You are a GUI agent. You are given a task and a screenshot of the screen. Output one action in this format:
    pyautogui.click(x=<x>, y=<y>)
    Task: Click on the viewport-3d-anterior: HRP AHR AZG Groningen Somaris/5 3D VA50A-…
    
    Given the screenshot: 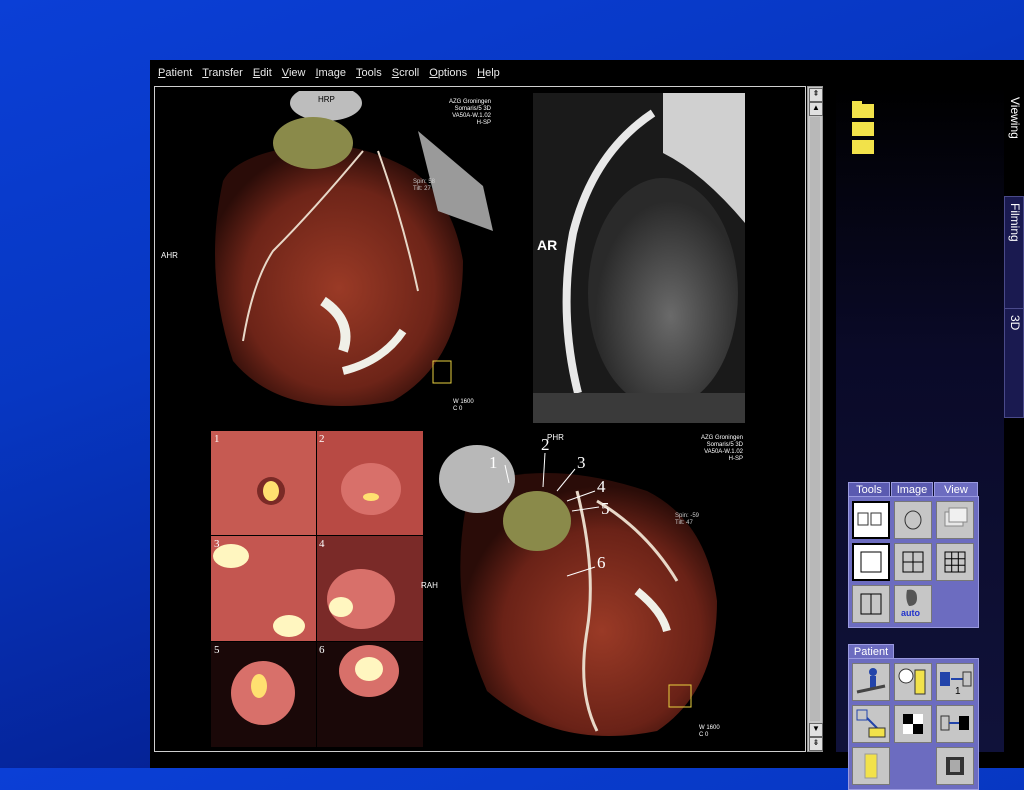 What is the action you would take?
    pyautogui.click(x=327, y=251)
    